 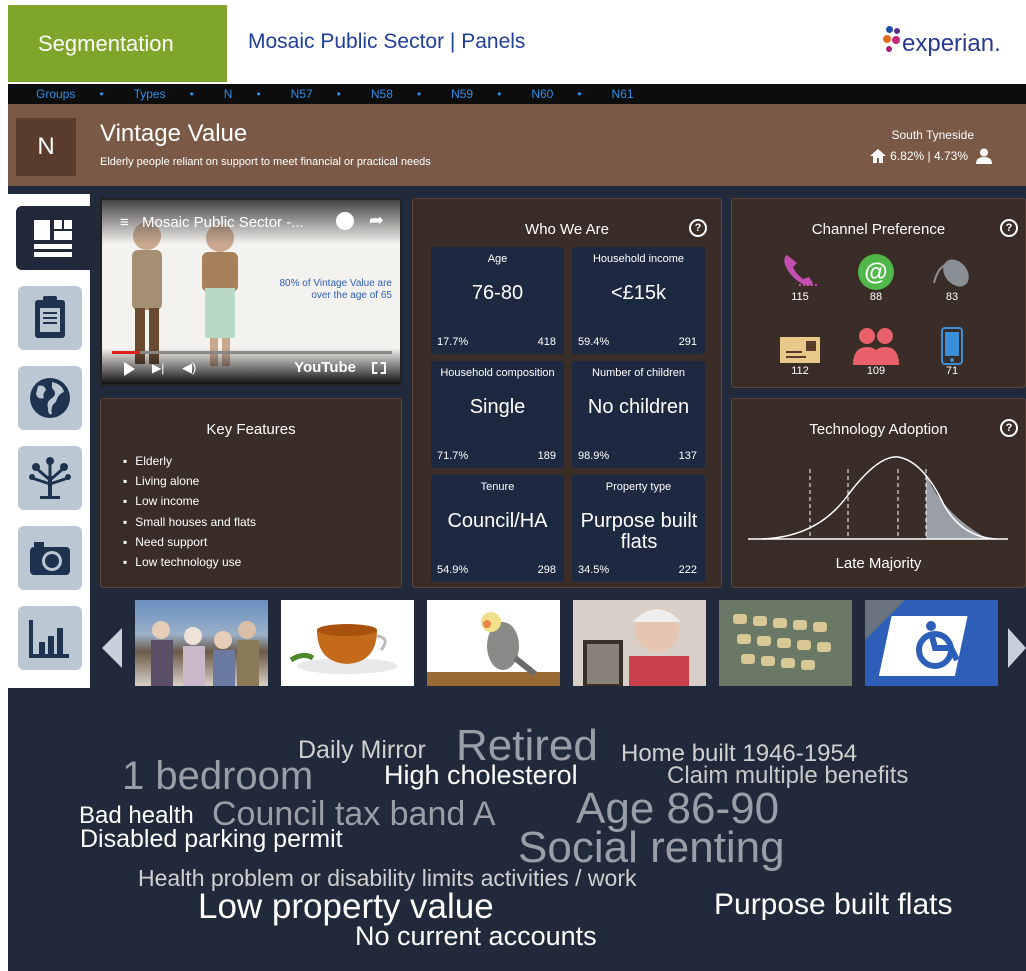 I want to click on video-progress-bar, so click(x=252, y=352).